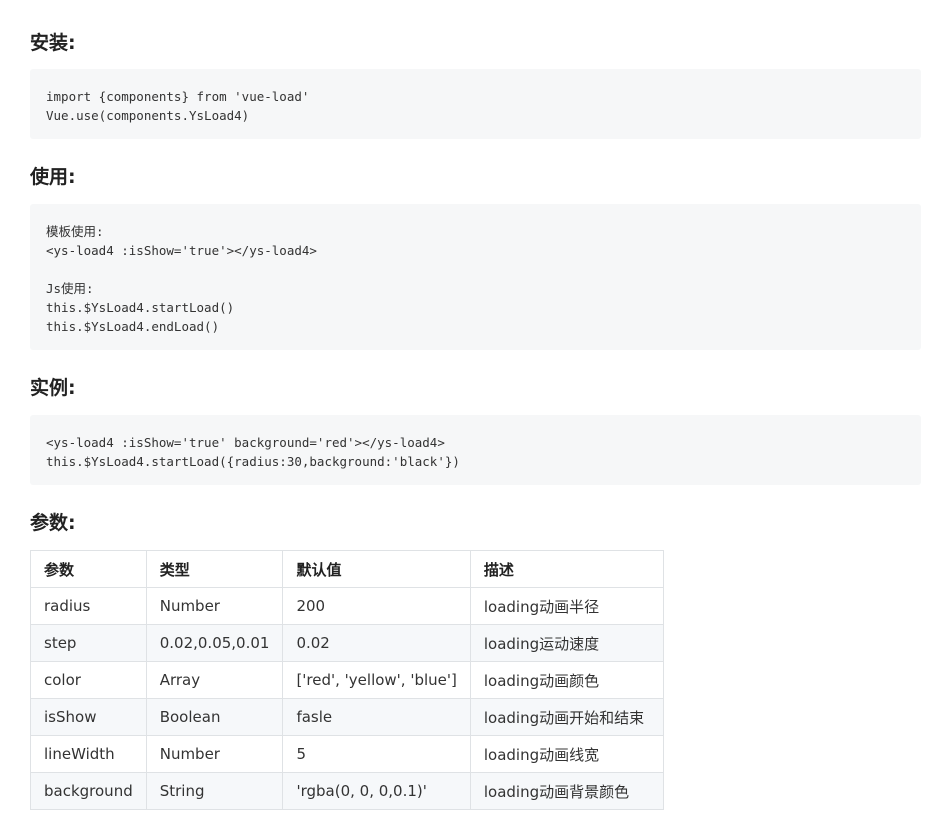 The width and height of the screenshot is (951, 834). I want to click on cell-default: 0.02, so click(376, 643).